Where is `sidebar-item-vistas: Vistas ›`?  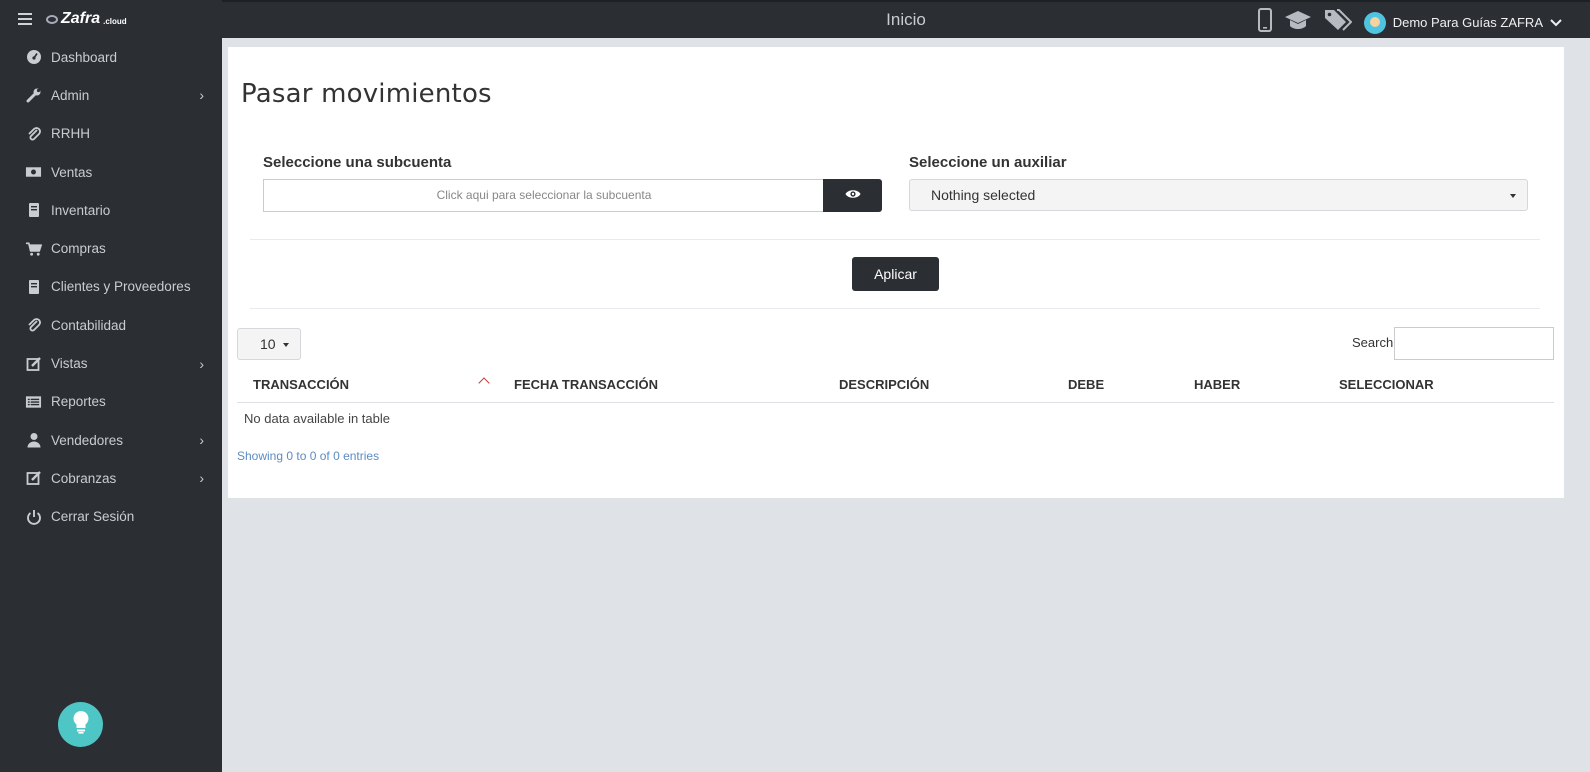
sidebar-item-vistas: Vistas › is located at coordinates (111, 363).